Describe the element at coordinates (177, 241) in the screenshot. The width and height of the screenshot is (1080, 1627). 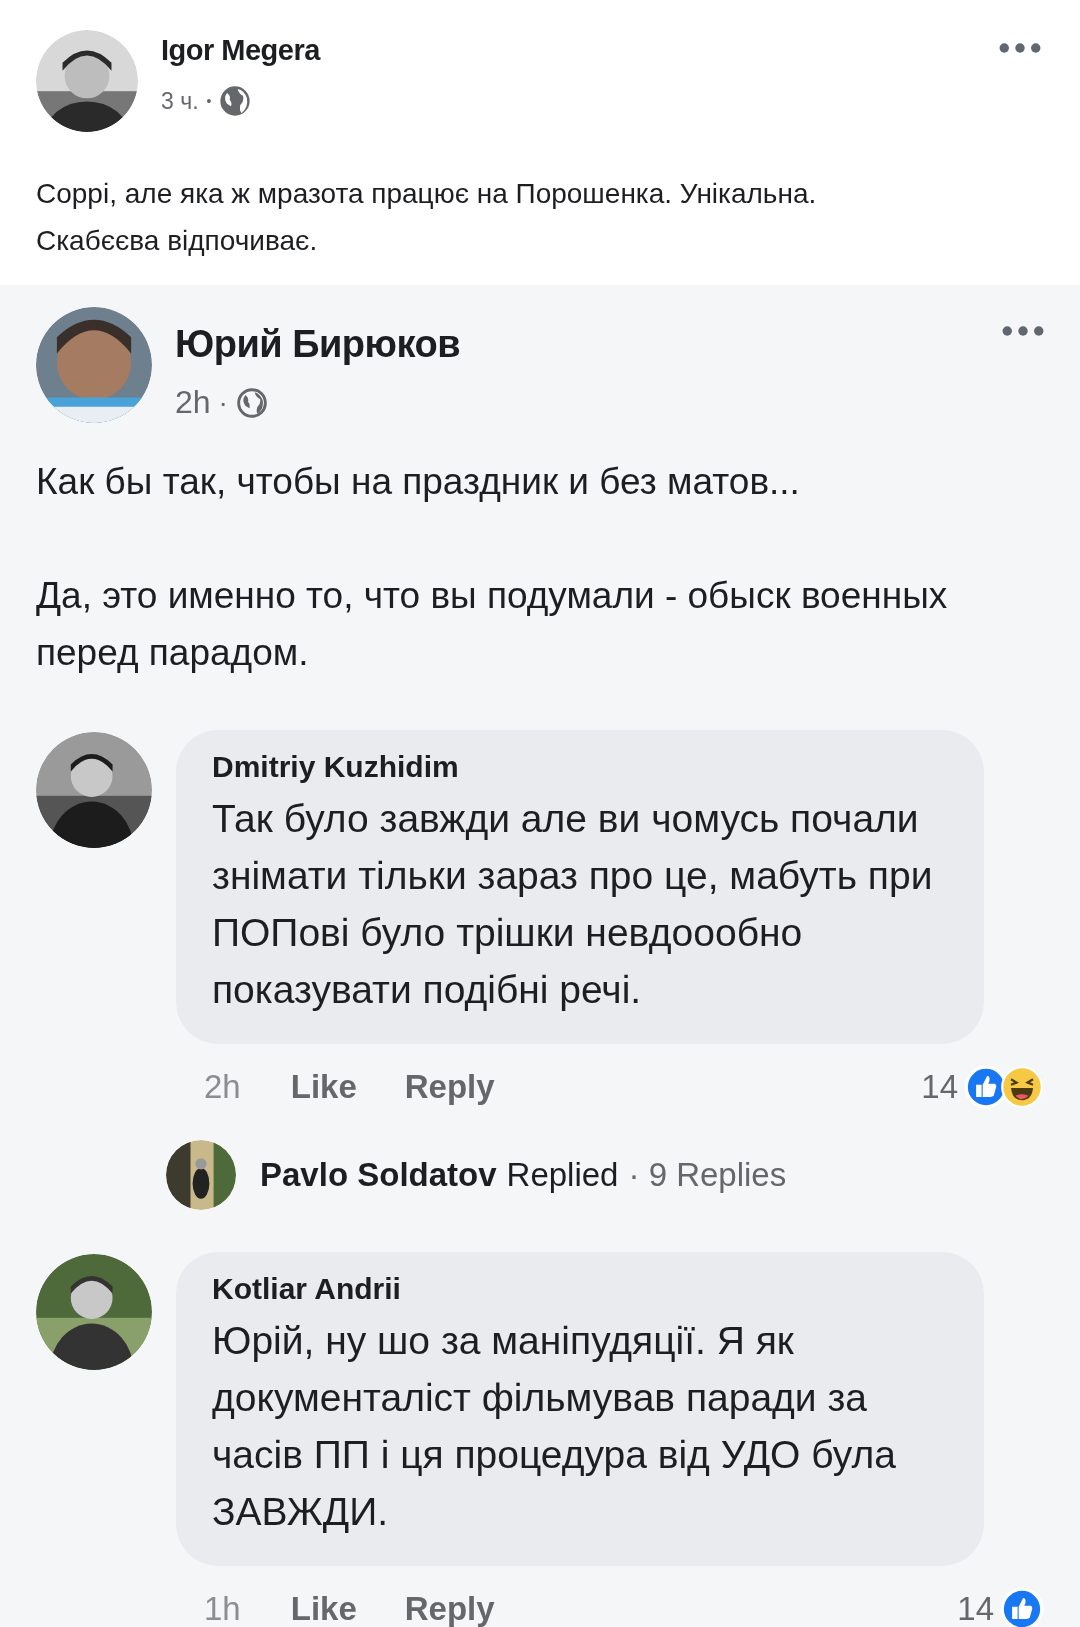
I see `post-text: Скабєєва відпочиває.` at that location.